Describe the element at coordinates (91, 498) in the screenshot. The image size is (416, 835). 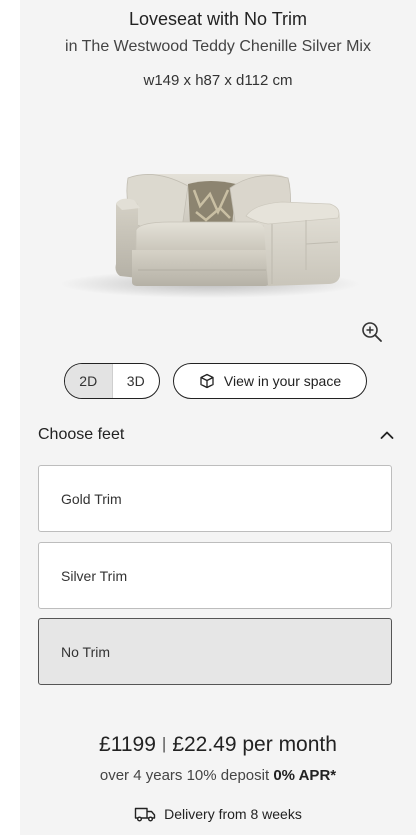
I see `feet-option-label: Gold Trim` at that location.